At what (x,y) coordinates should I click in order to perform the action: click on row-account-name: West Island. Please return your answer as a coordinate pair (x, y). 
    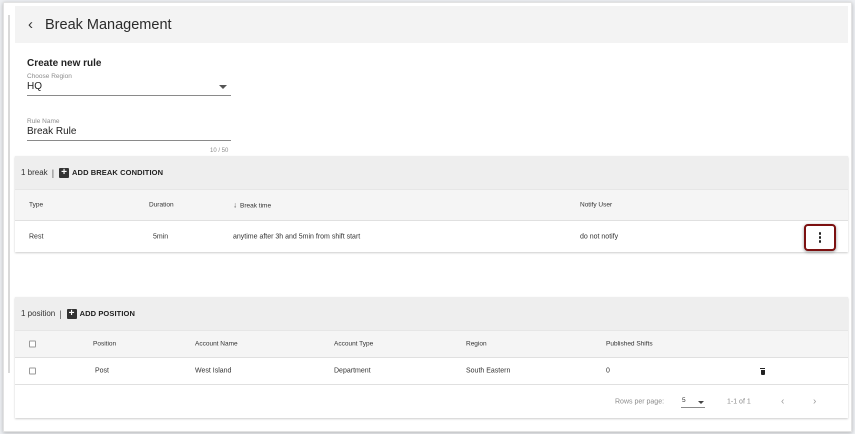
    Looking at the image, I should click on (213, 371).